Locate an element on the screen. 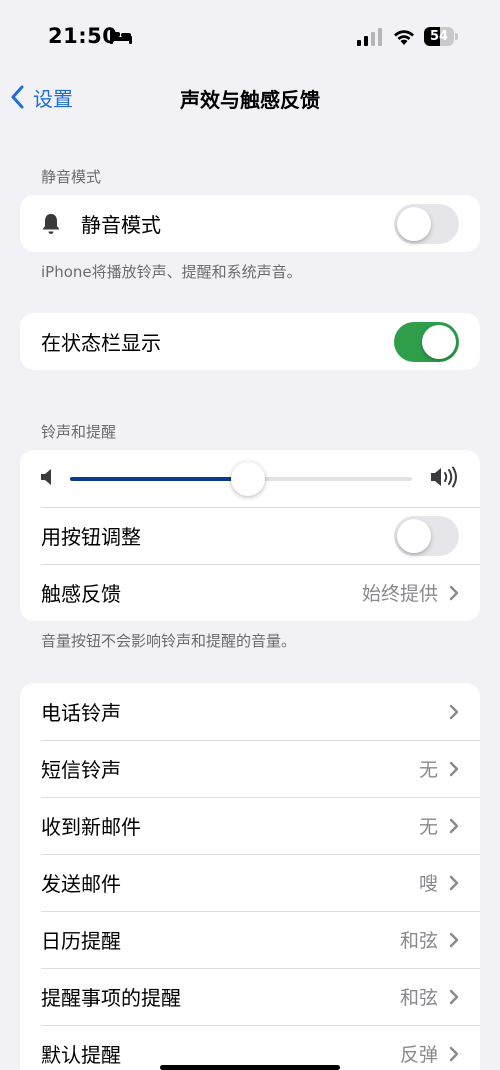 This screenshot has width=500, height=1070. navigation-bar: 设置 声效与触感反馈 is located at coordinates (250, 97).